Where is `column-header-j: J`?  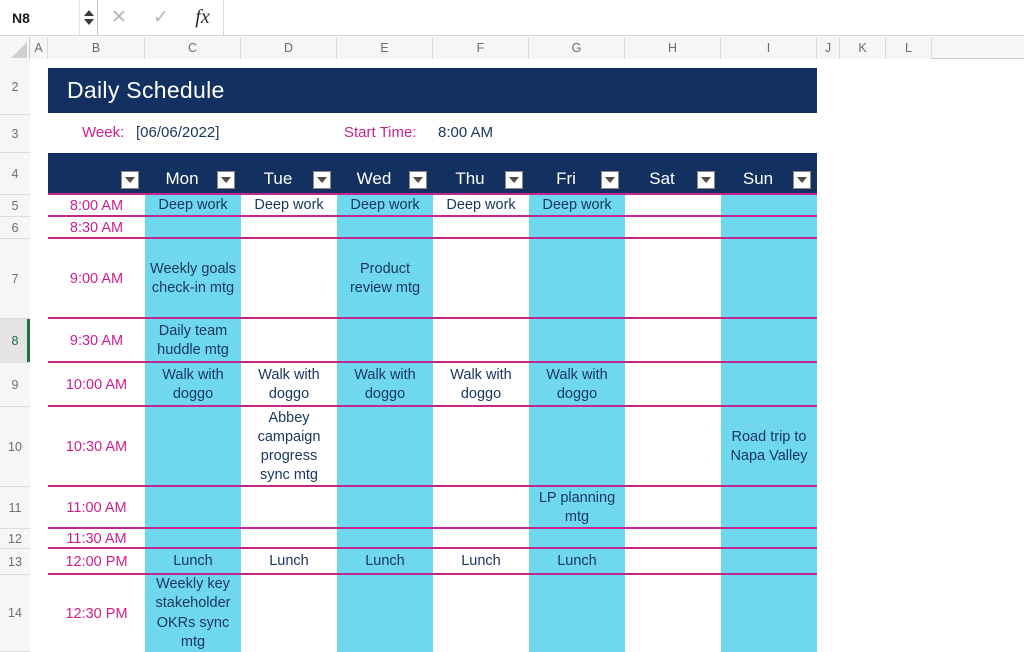
column-header-j: J is located at coordinates (828, 48).